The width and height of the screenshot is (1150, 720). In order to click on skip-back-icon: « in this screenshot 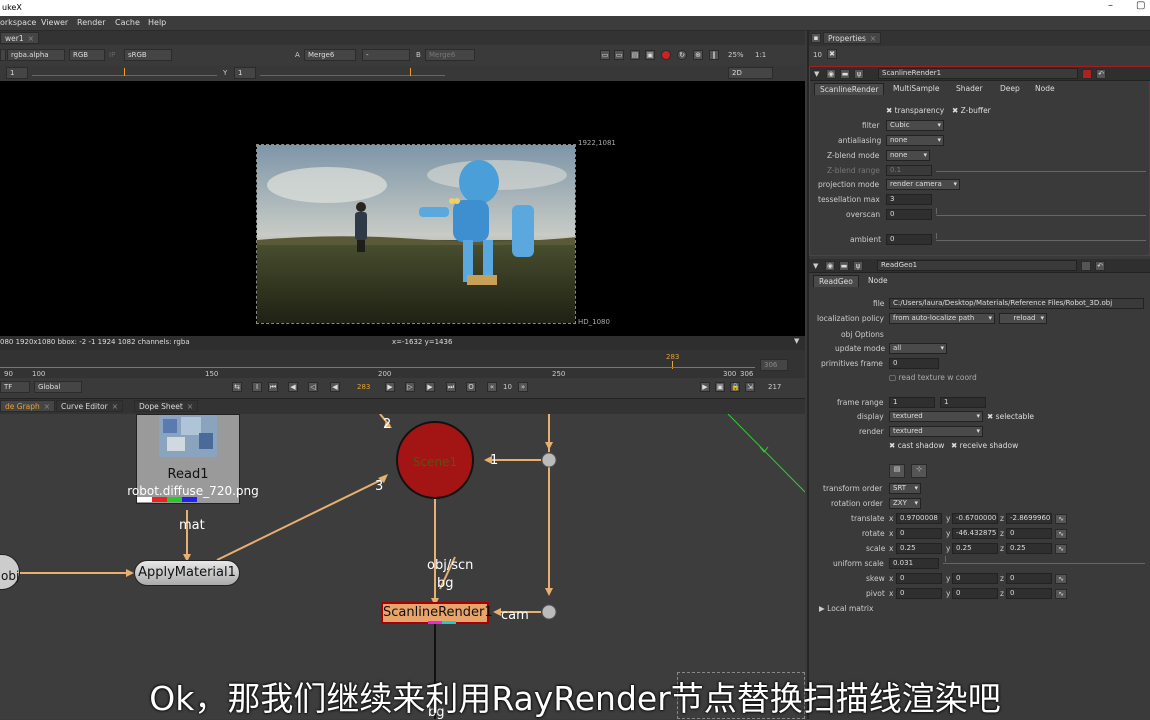, I will do `click(492, 387)`.